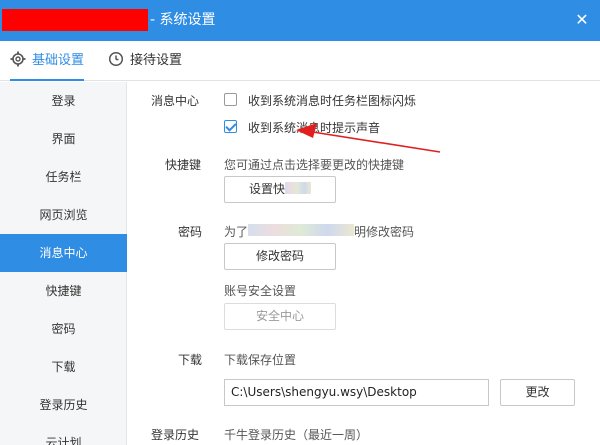  Describe the element at coordinates (368, 138) in the screenshot. I see `annotation-arrow` at that location.